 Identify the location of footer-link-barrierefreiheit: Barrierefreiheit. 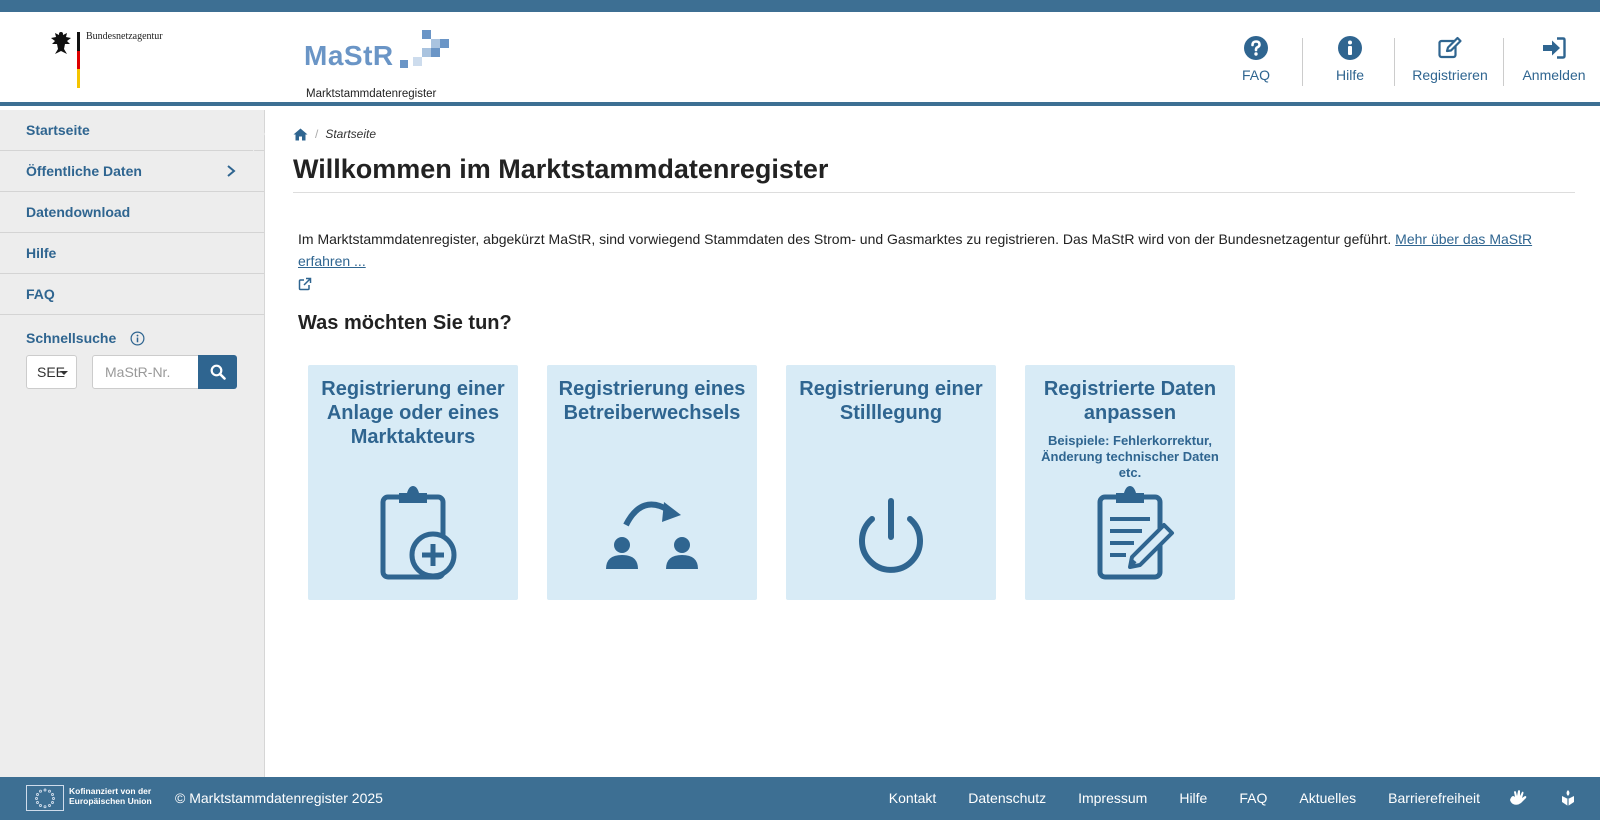
(1434, 798).